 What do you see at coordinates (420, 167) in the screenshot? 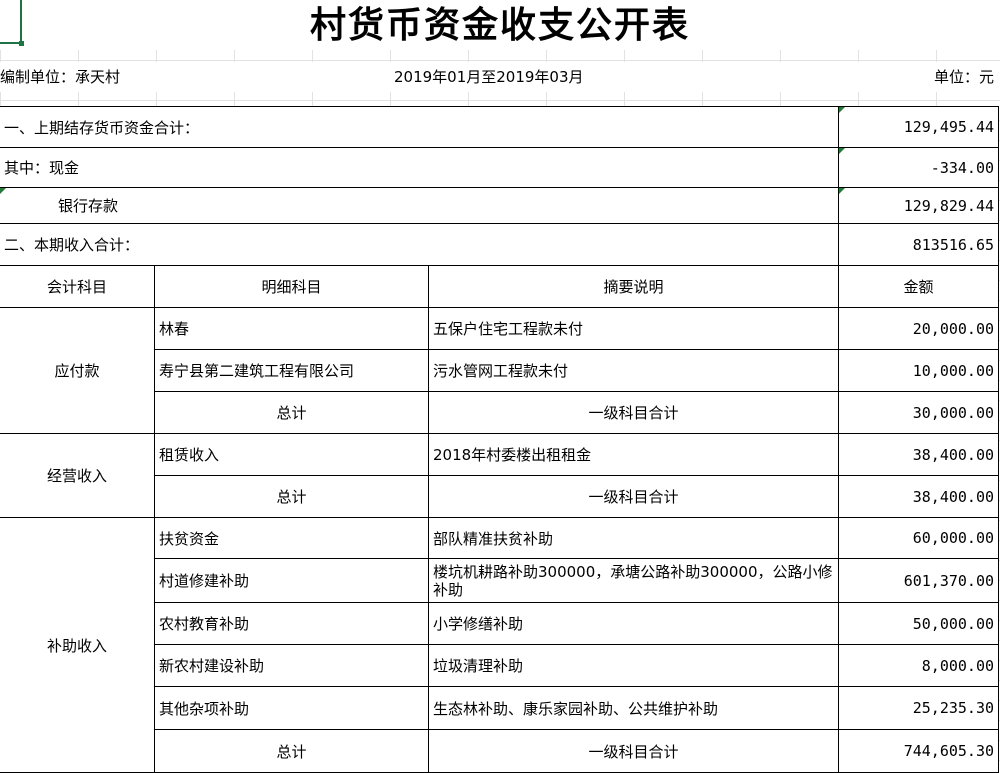
I see `summary-label: 其中：现金` at bounding box center [420, 167].